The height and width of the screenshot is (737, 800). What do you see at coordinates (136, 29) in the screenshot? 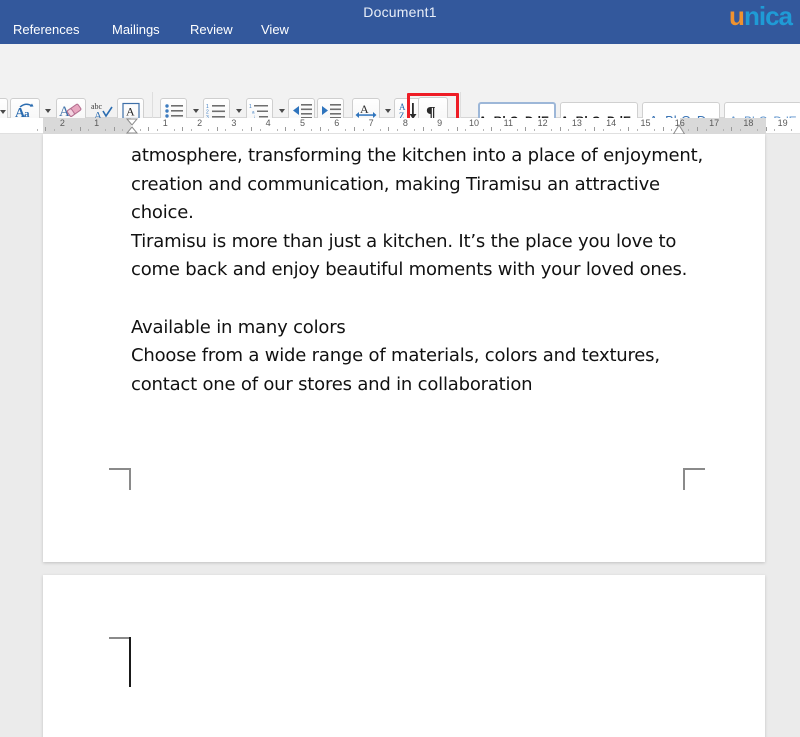
I see `ribbon-tab-mailings: Mailings` at bounding box center [136, 29].